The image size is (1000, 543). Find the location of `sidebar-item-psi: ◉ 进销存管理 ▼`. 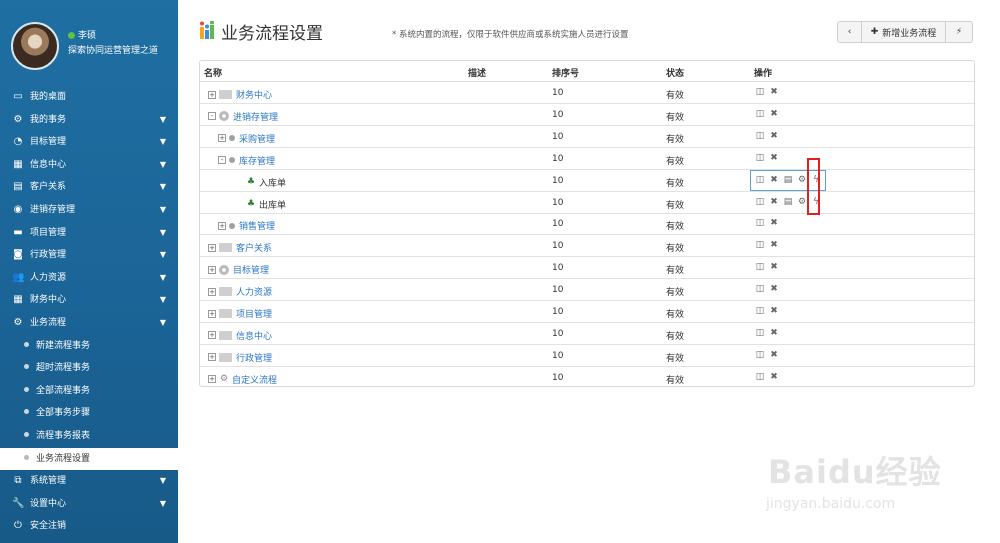

sidebar-item-psi: ◉ 进销存管理 ▼ is located at coordinates (89, 210).